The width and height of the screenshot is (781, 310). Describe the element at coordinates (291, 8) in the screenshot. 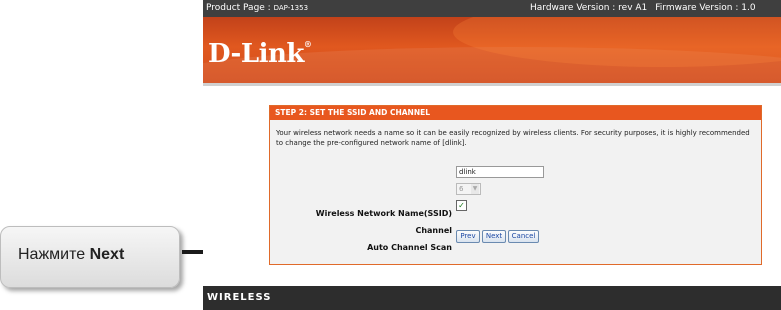

I see `product-model: DAP-1353` at that location.